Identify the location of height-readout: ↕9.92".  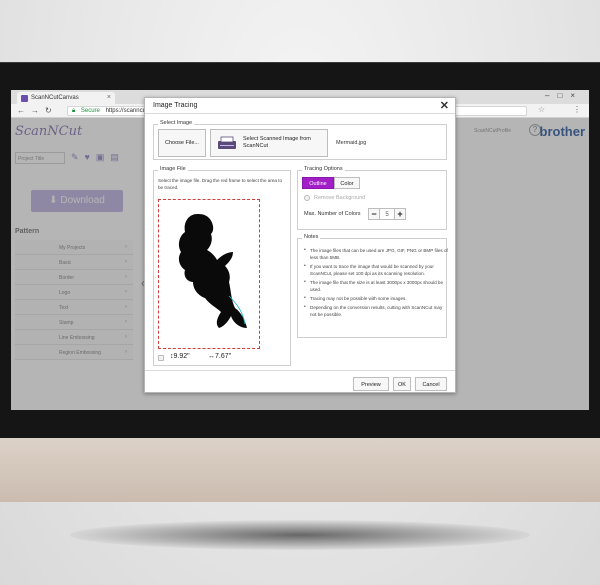
(180, 356).